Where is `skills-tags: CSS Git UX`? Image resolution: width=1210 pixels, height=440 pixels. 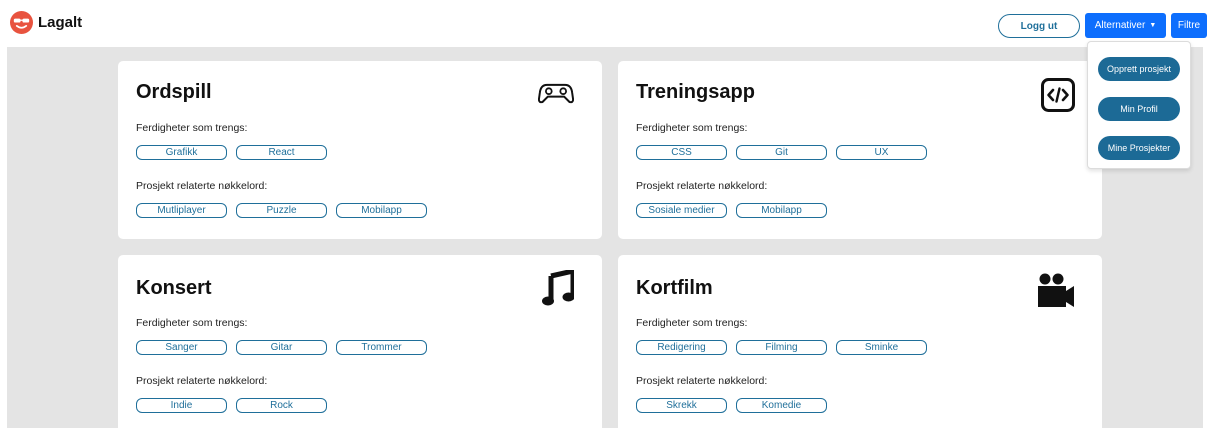
skills-tags: CSS Git UX is located at coordinates (781, 152).